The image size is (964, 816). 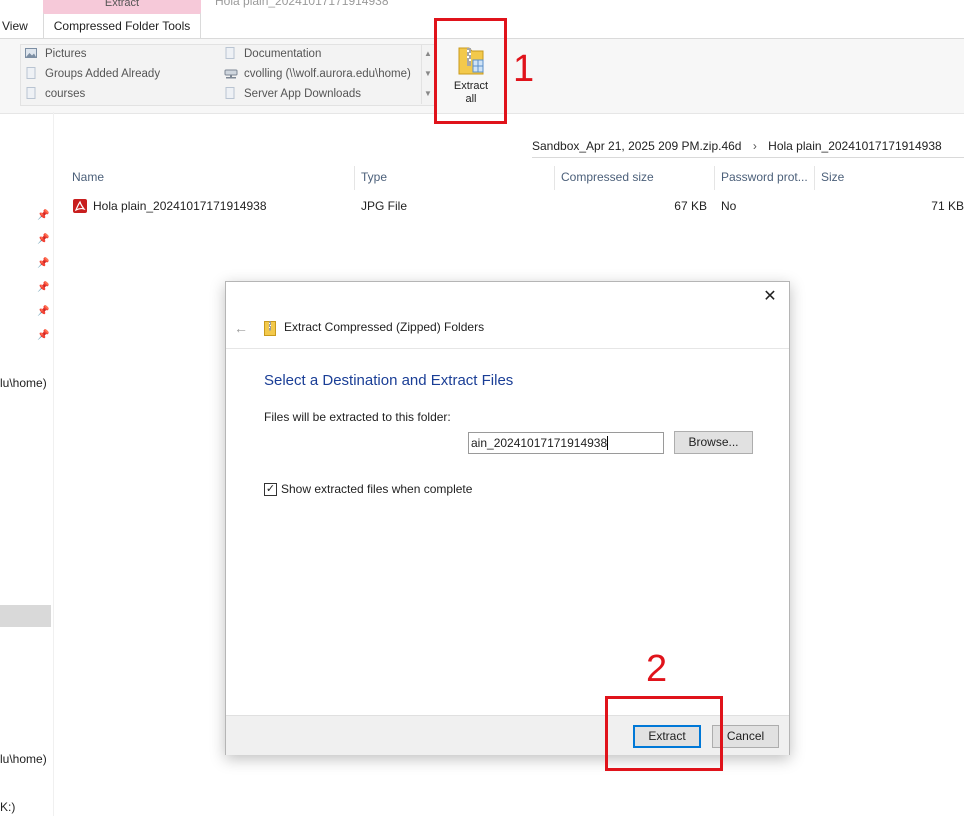 What do you see at coordinates (357, 417) in the screenshot?
I see `destination-label: Files will be extracted to this folder:` at bounding box center [357, 417].